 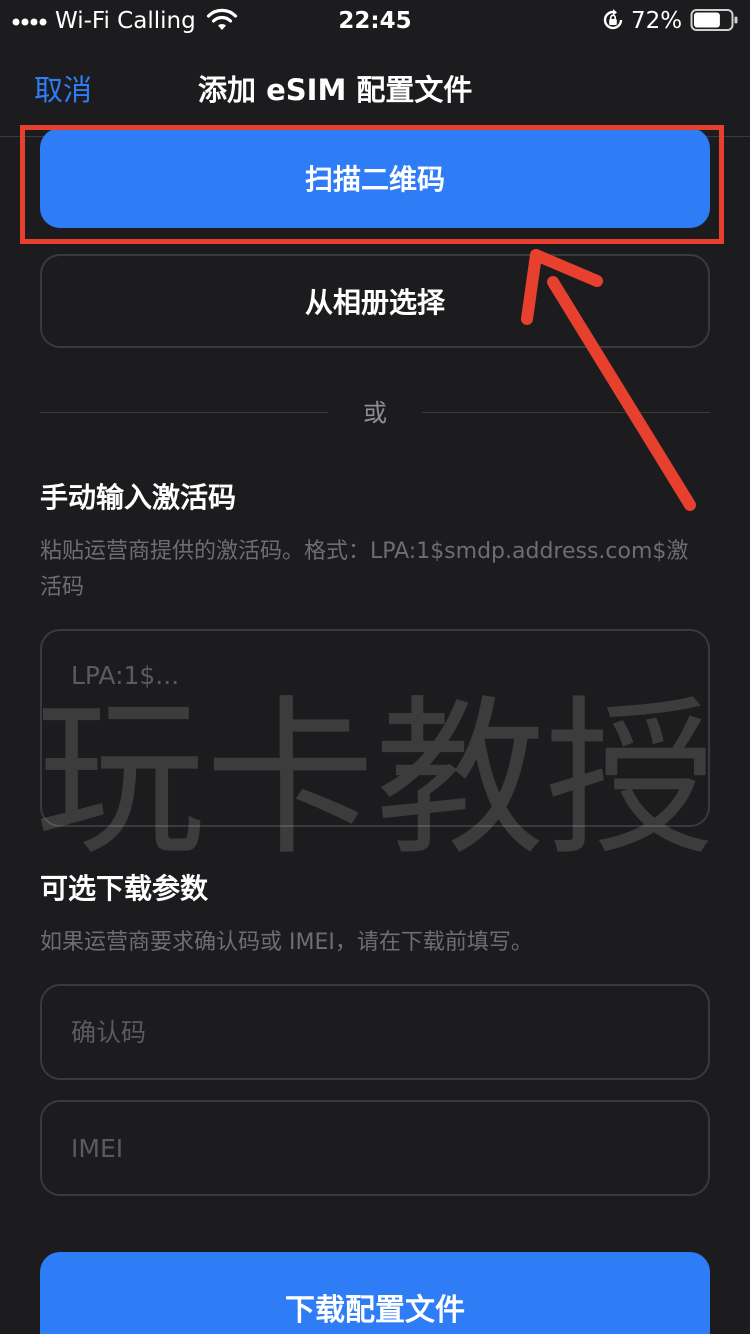 I want to click on page-title: 添加 eSIM 配置文件, so click(x=335, y=90).